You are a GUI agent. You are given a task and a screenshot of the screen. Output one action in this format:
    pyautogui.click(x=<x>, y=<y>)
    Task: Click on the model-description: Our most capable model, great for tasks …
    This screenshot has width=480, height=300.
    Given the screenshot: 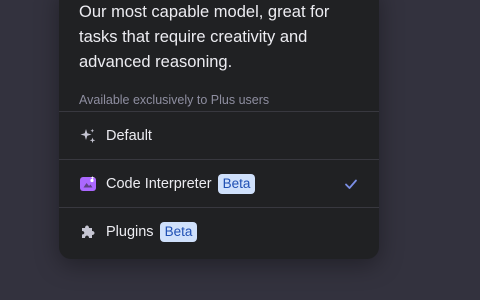 What is the action you would take?
    pyautogui.click(x=204, y=37)
    